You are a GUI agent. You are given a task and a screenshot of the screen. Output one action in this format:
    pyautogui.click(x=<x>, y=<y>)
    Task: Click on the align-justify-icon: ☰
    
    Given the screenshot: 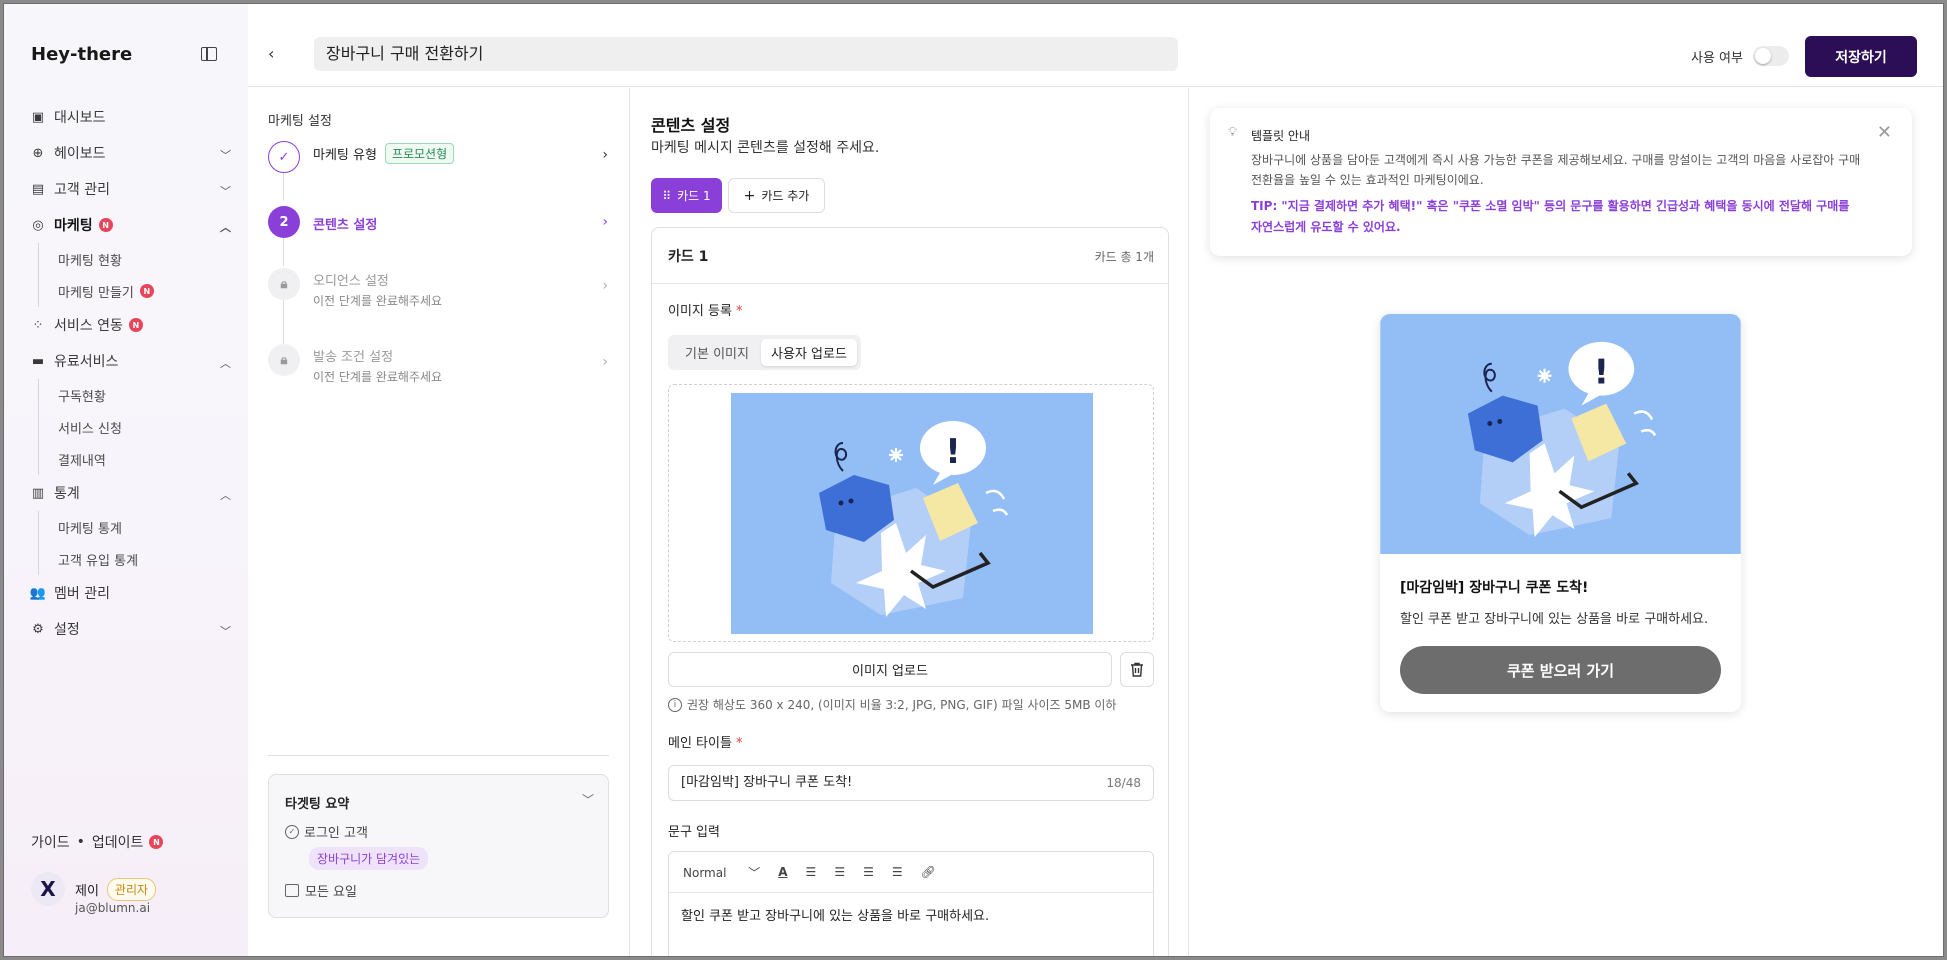 What is the action you would take?
    pyautogui.click(x=897, y=872)
    